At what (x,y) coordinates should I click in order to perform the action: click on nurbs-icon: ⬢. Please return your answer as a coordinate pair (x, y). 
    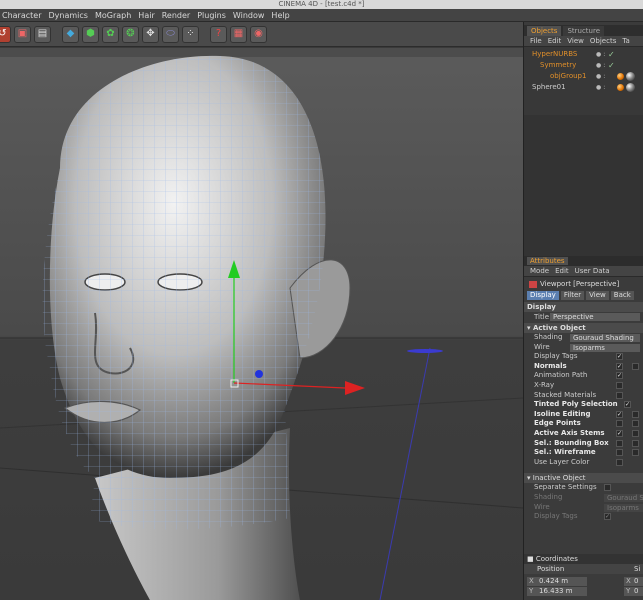
    Looking at the image, I should click on (90, 34).